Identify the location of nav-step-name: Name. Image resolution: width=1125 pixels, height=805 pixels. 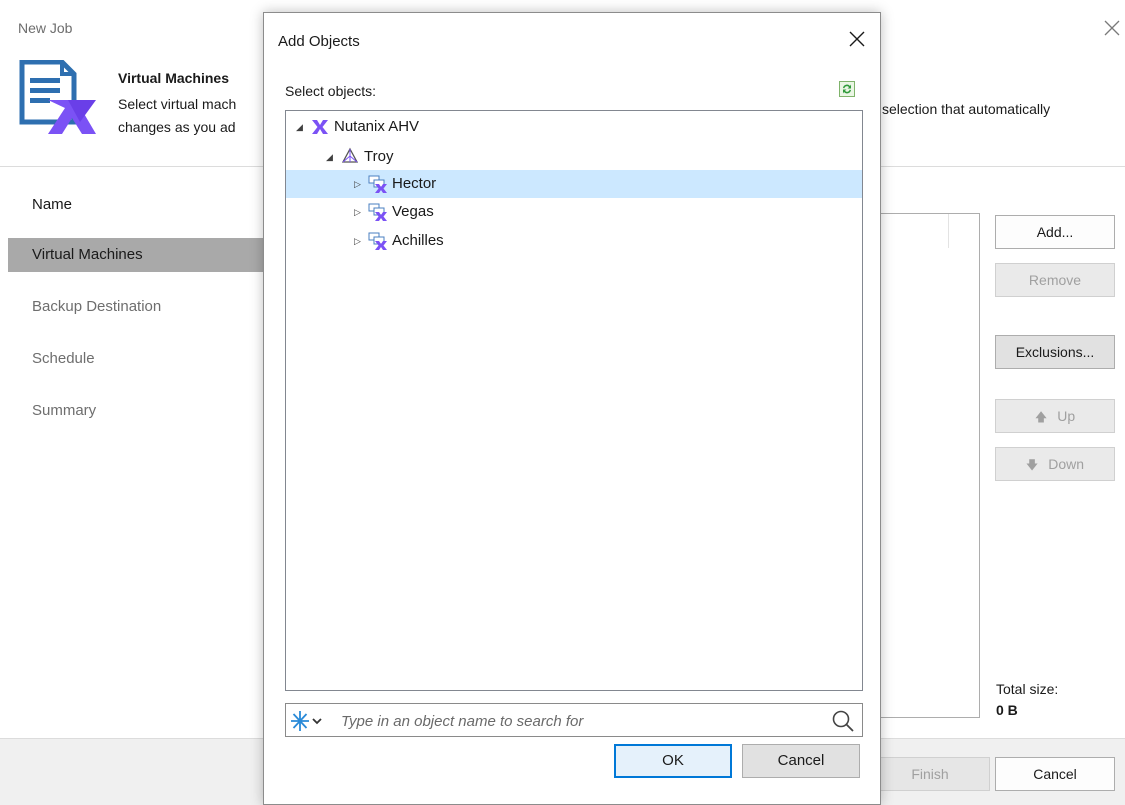
(136, 205).